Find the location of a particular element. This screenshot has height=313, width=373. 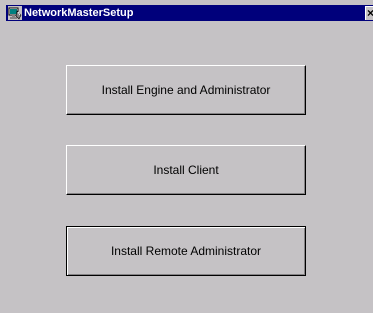

install-client-button: Install Client is located at coordinates (186, 170).